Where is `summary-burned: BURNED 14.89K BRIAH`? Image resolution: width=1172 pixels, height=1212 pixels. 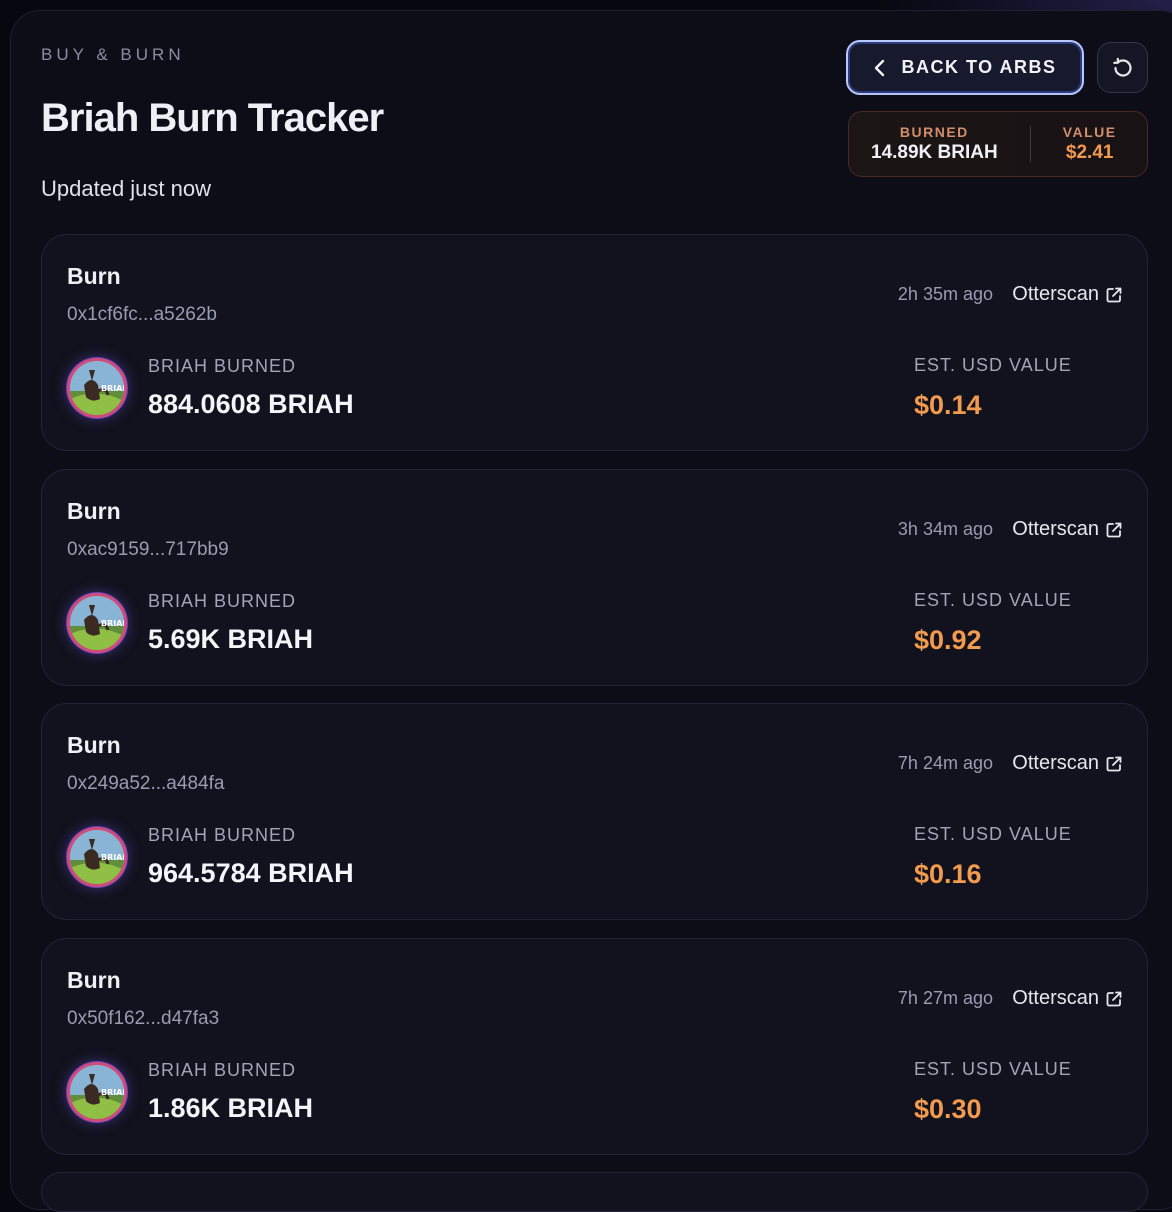 summary-burned: BURNED 14.89K BRIAH is located at coordinates (934, 144).